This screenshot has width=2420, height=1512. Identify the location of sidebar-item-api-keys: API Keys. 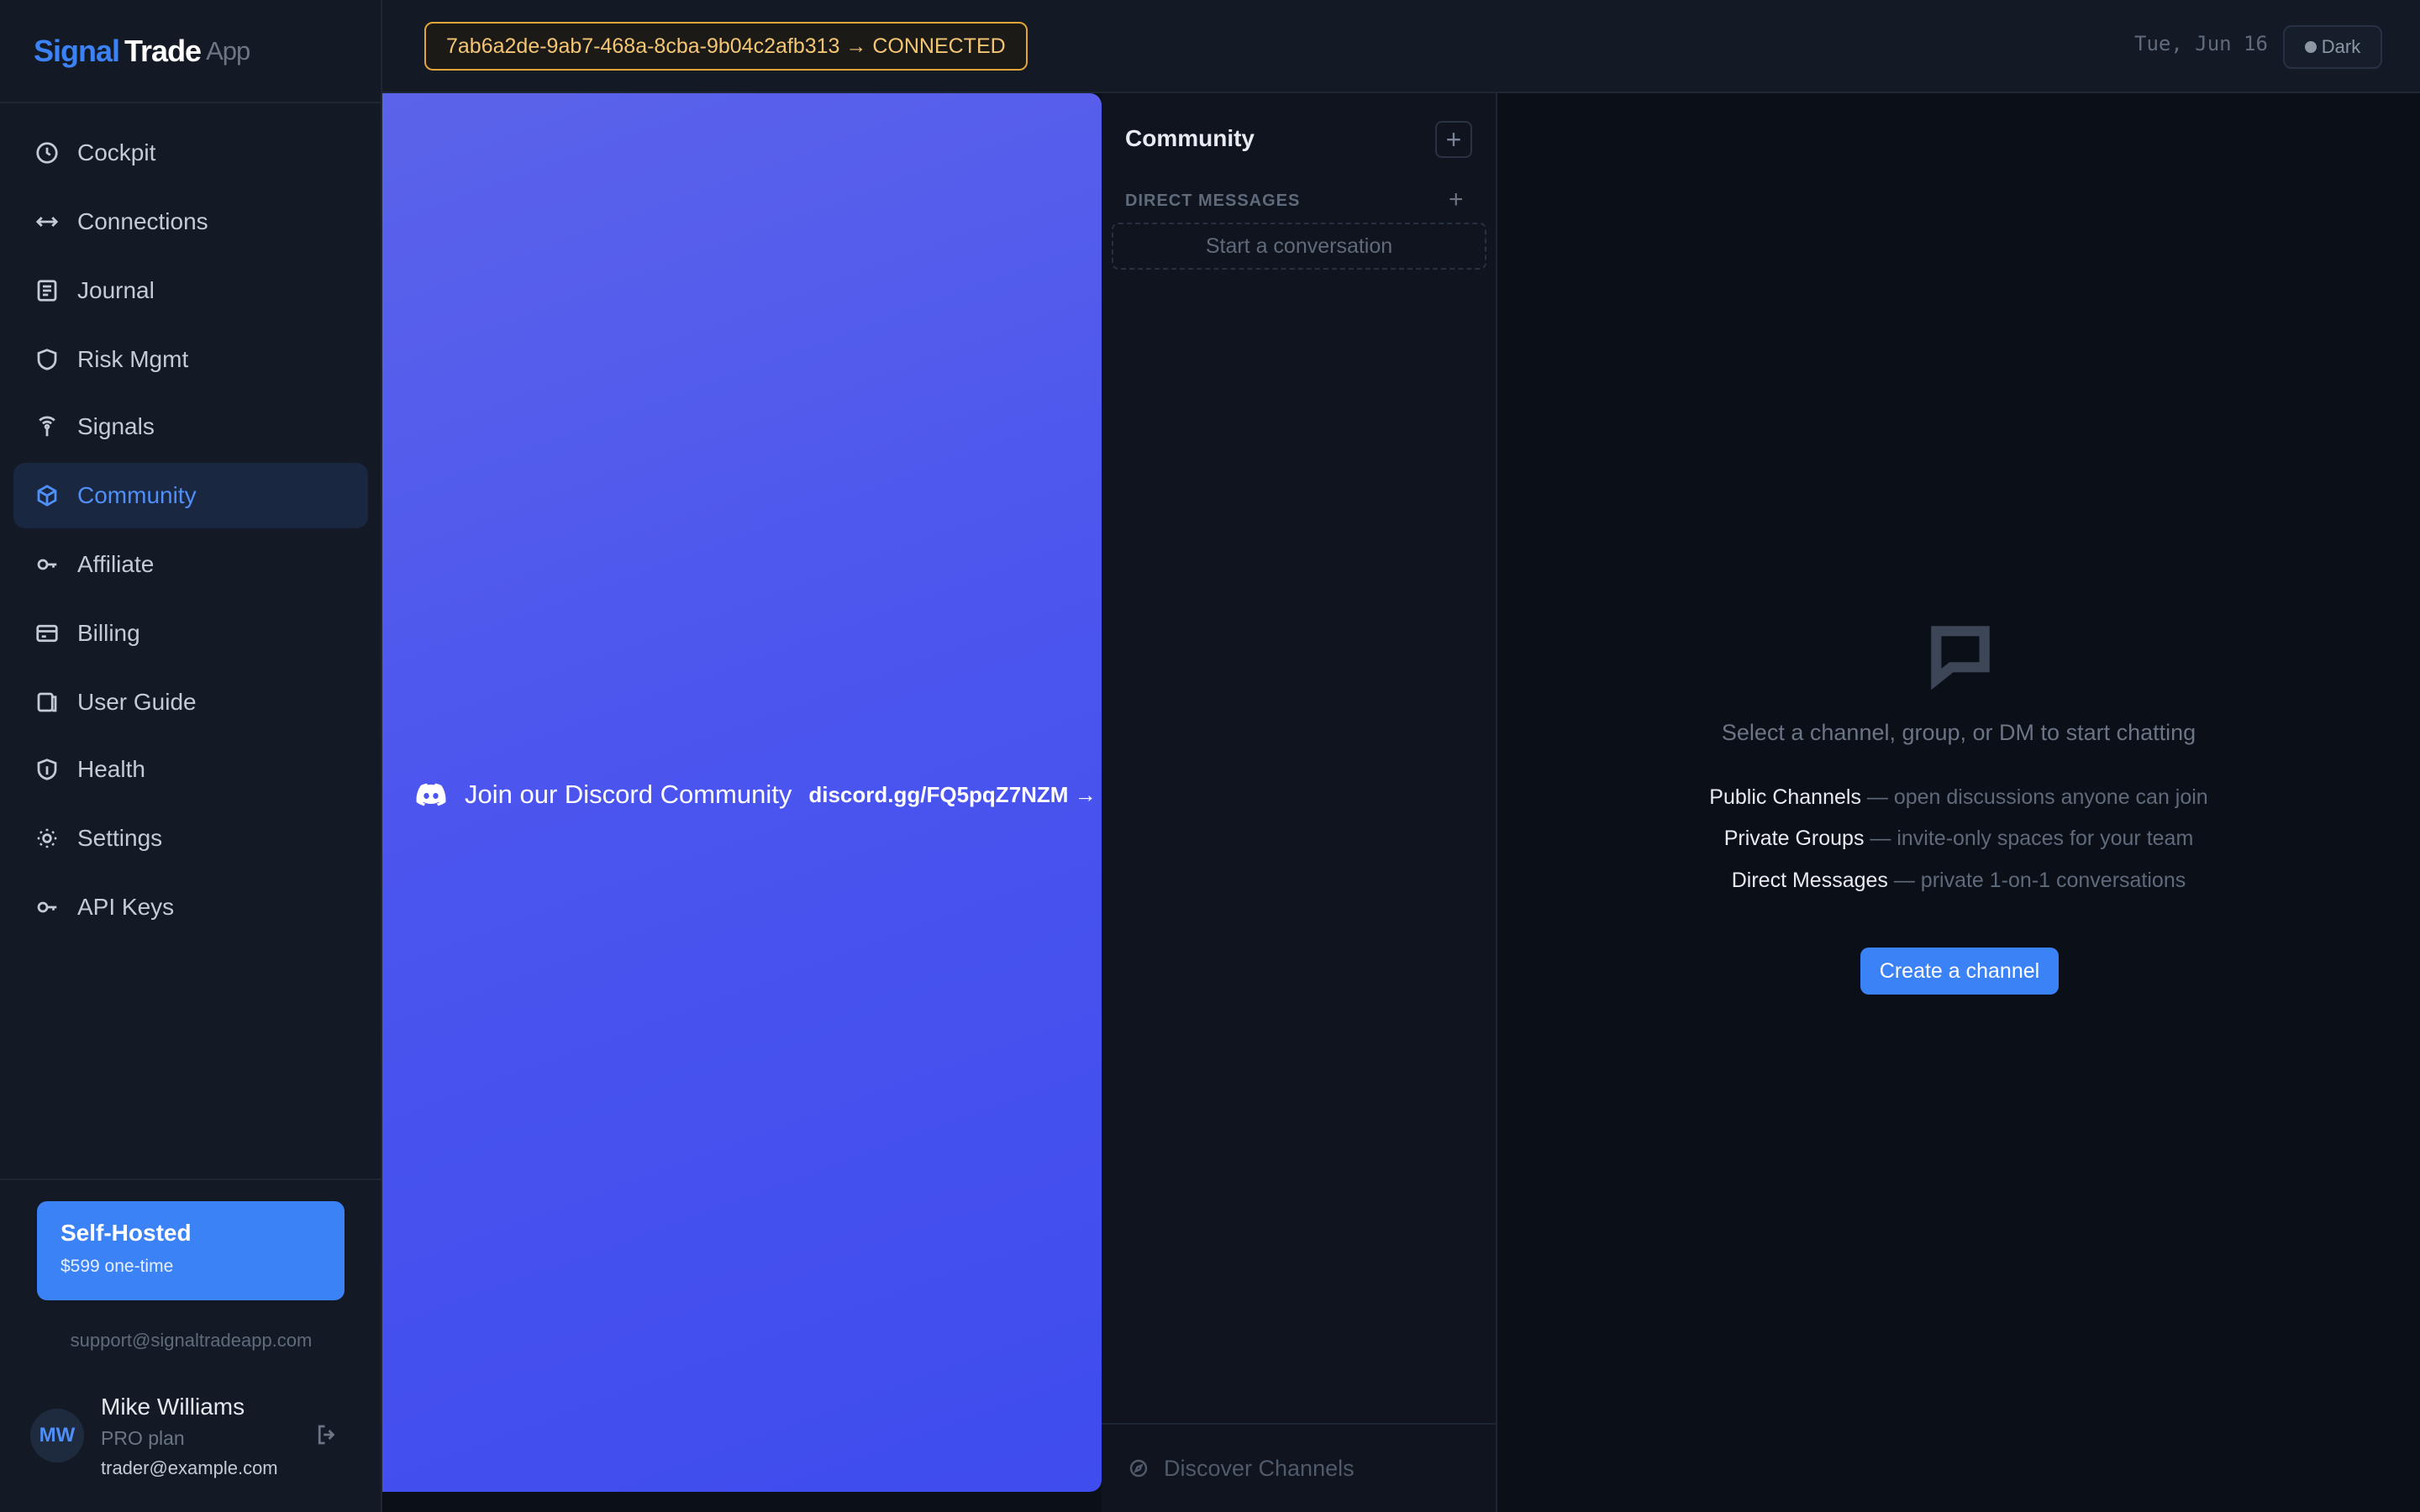
(191, 907).